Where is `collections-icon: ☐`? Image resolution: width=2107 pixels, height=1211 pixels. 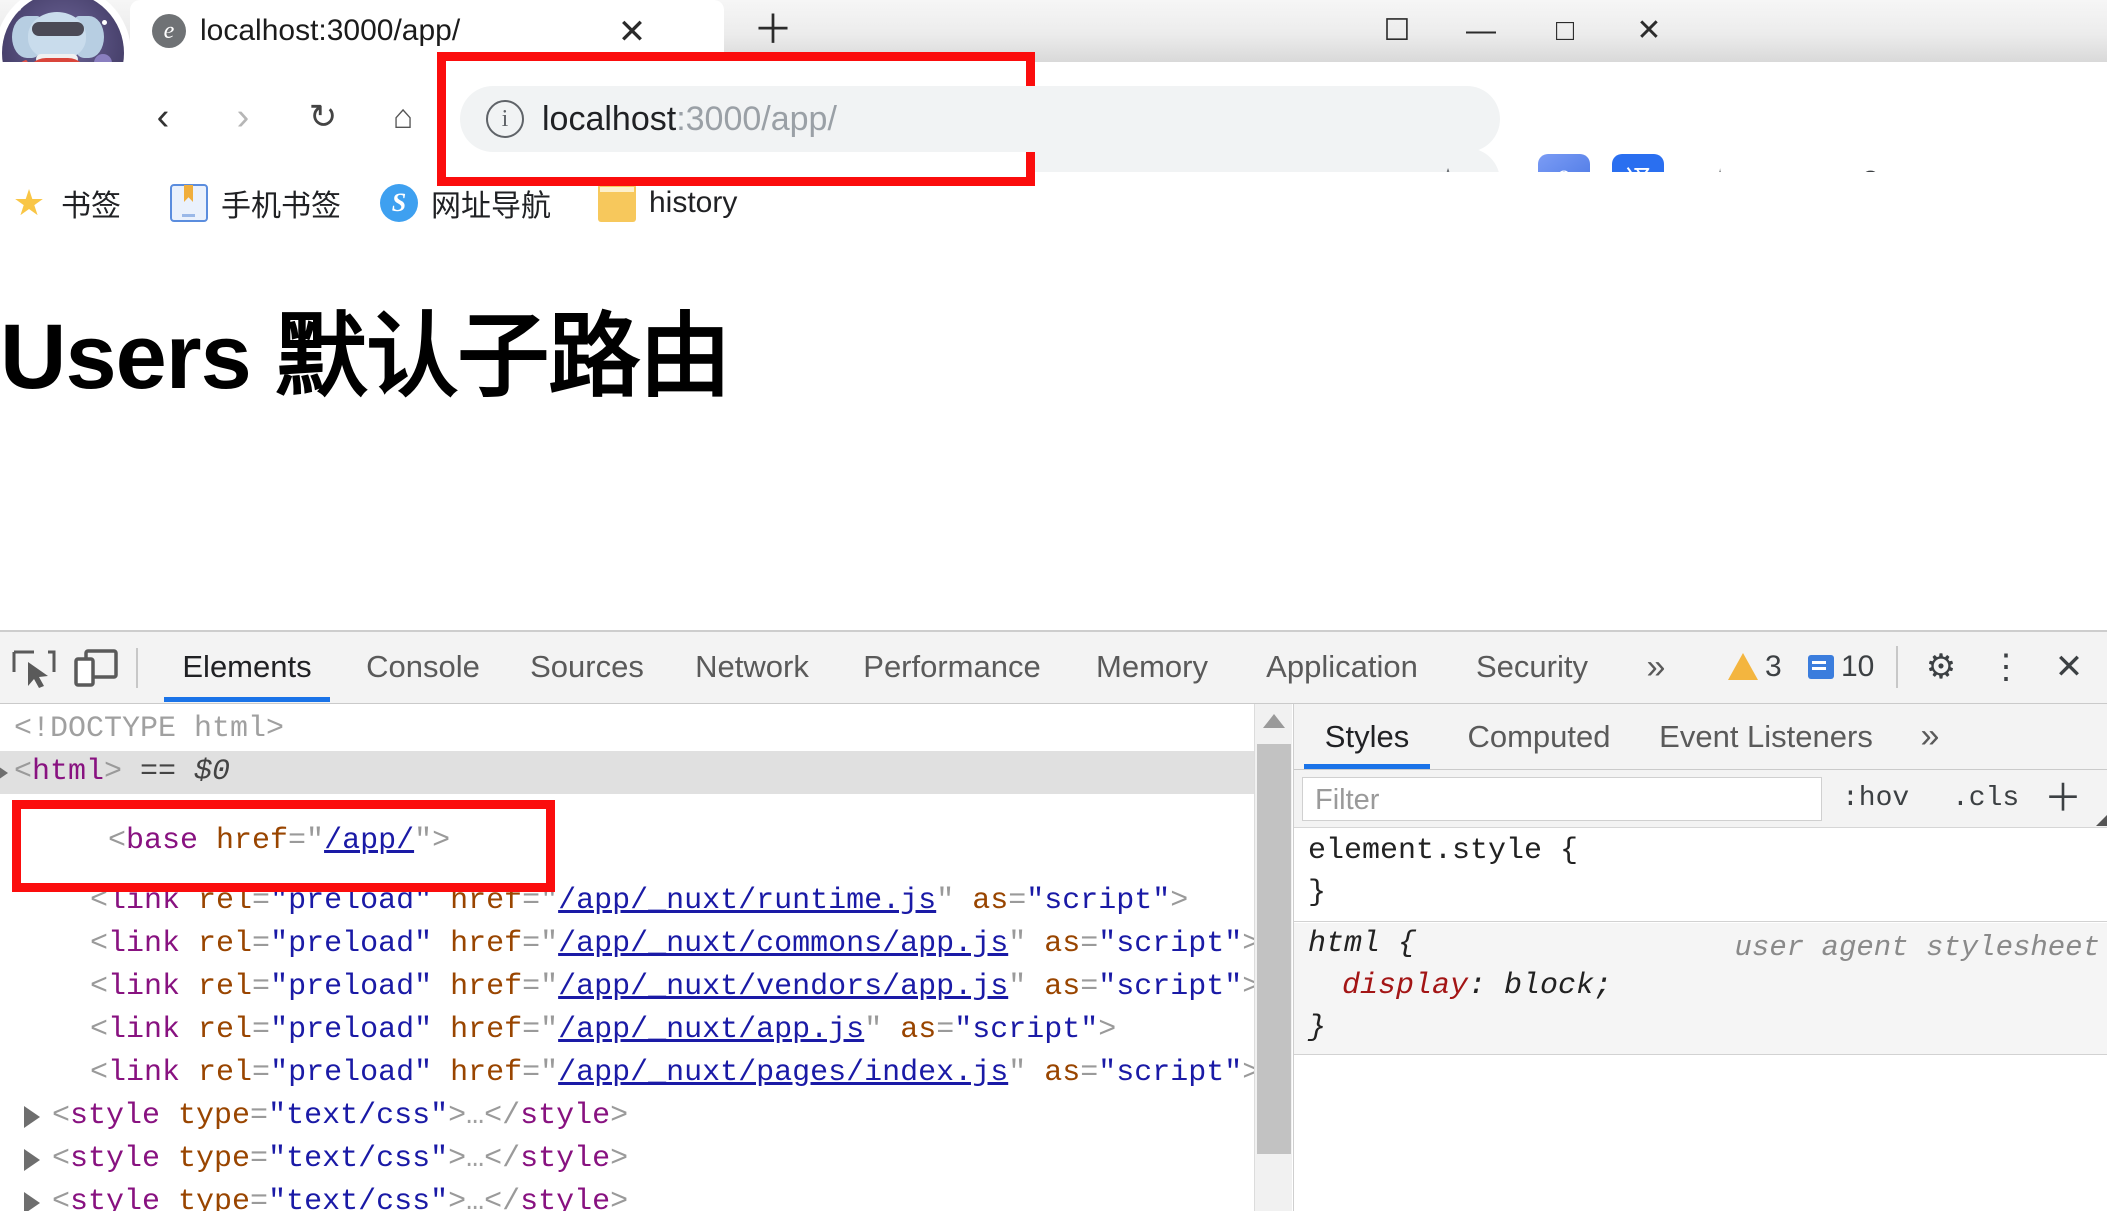 collections-icon: ☐ is located at coordinates (1397, 31).